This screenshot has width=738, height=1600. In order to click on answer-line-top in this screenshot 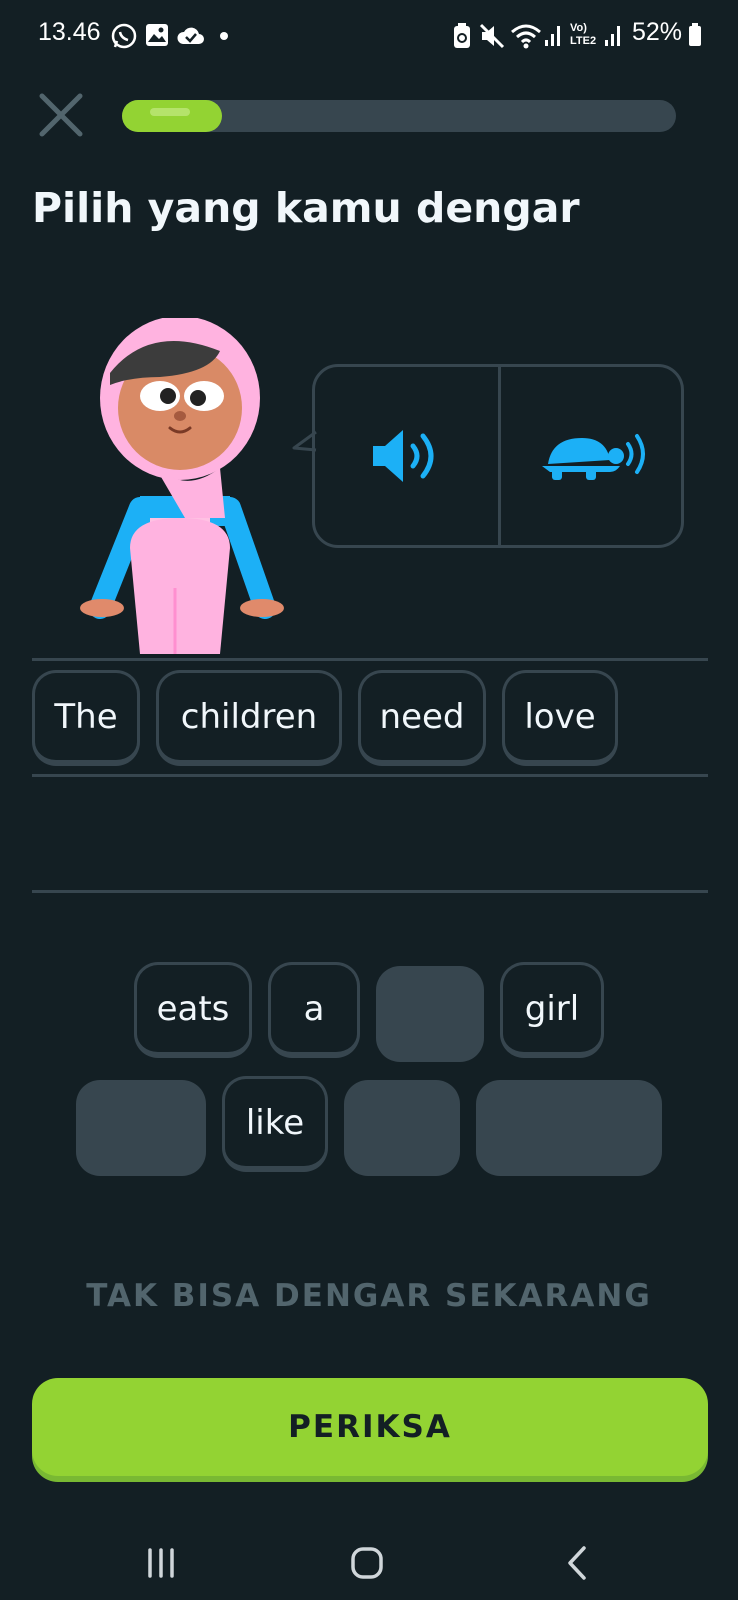, I will do `click(370, 659)`.